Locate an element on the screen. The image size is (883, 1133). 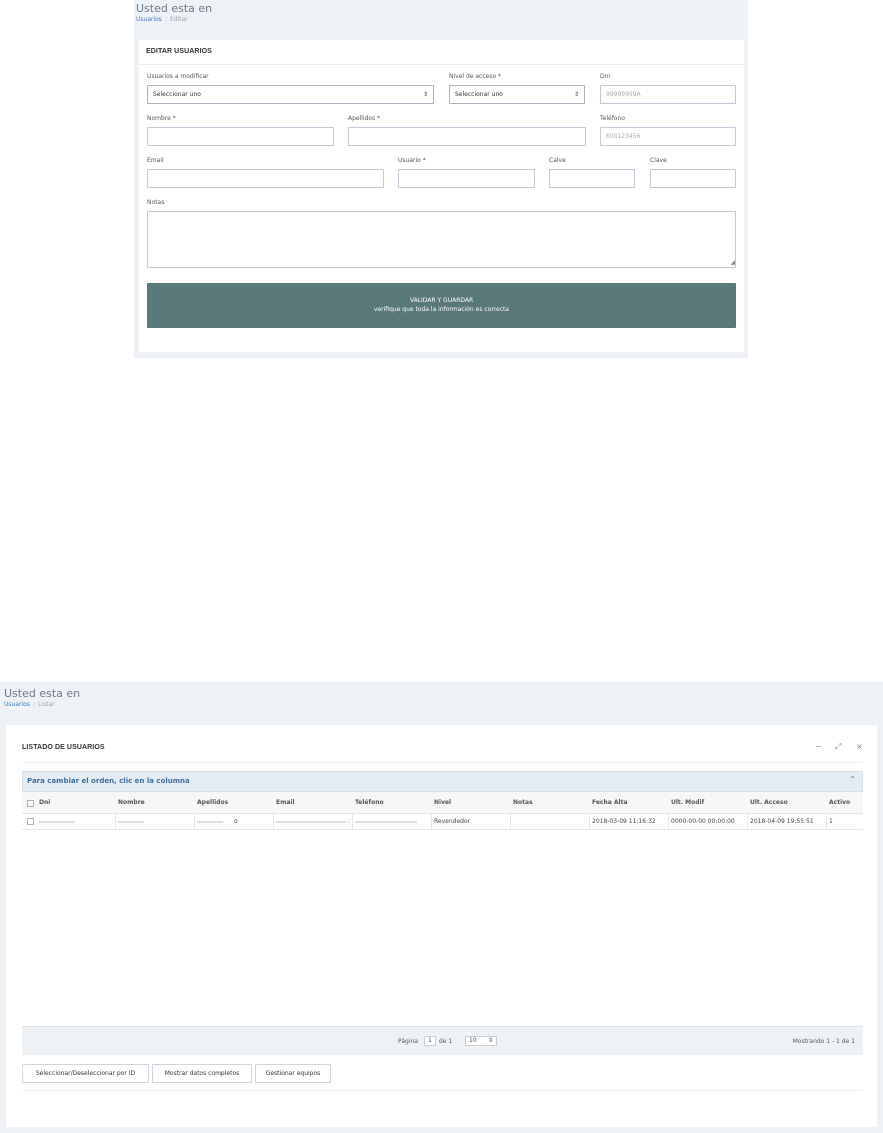
telefono-input: 600123456 is located at coordinates (668, 136).